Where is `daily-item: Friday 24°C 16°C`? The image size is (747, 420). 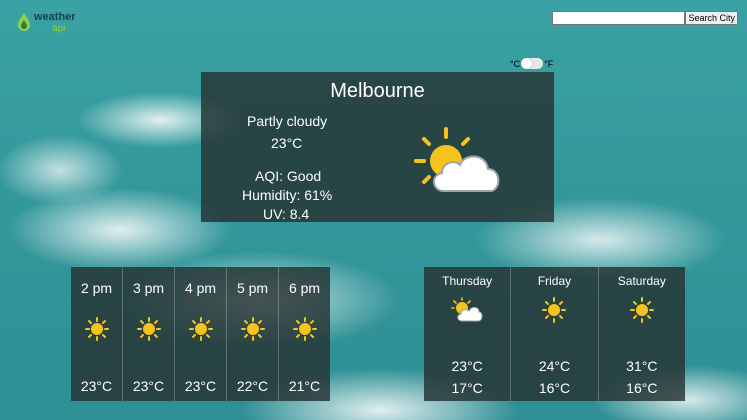 daily-item: Friday 24°C 16°C is located at coordinates (555, 334).